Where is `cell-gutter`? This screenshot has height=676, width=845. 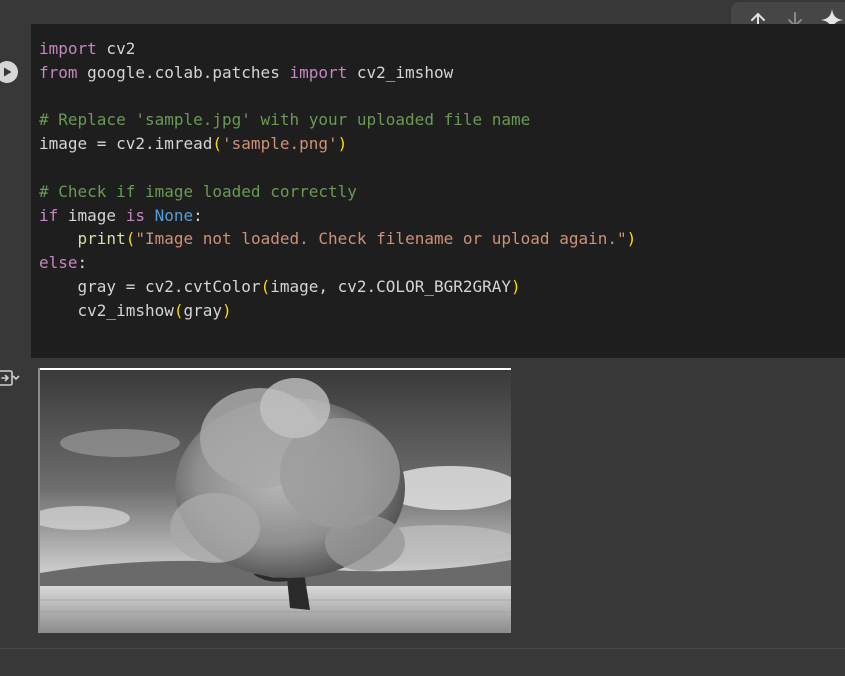
cell-gutter is located at coordinates (15, 191).